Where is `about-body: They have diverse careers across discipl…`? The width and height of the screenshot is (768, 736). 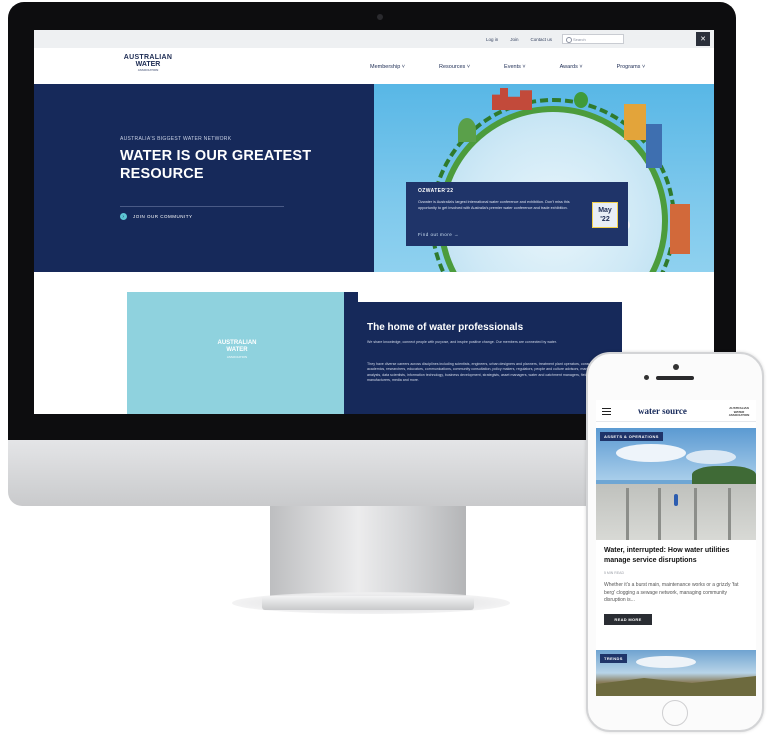 about-body: They have diverse careers across discipl… is located at coordinates (486, 372).